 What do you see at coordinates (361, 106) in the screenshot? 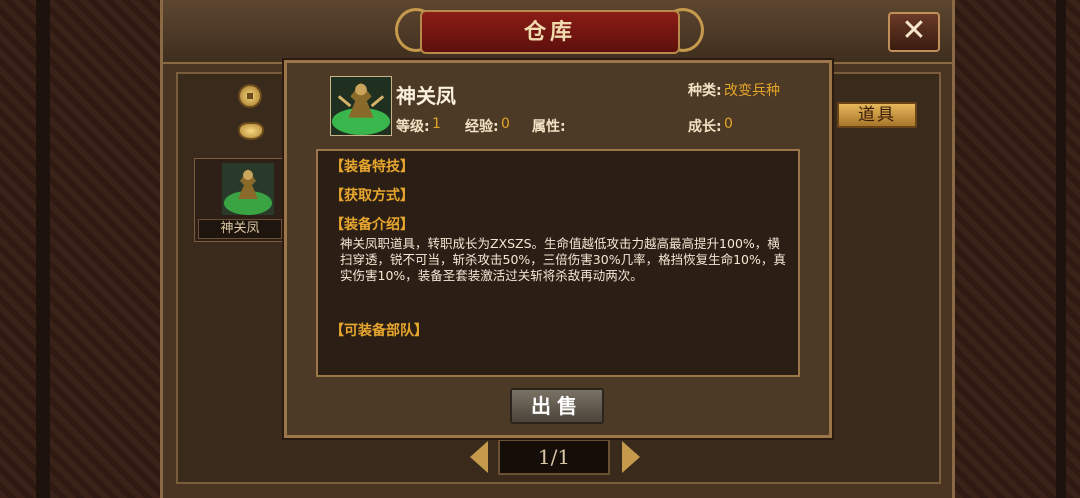
I see `item-portrait` at bounding box center [361, 106].